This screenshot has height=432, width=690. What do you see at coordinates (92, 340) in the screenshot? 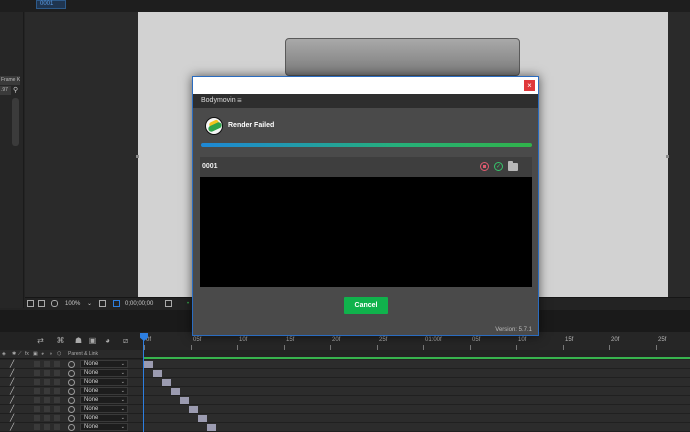
I see `frame-blending-icon: ▣` at bounding box center [92, 340].